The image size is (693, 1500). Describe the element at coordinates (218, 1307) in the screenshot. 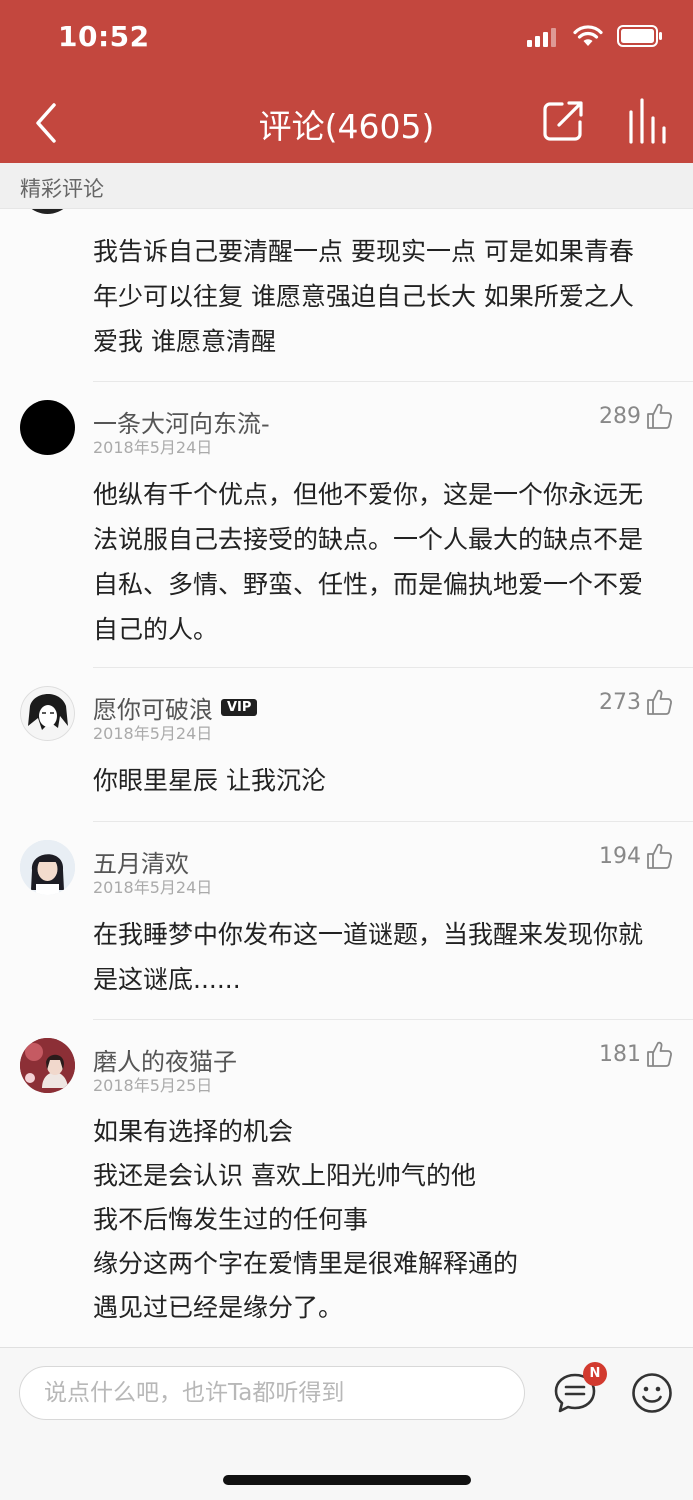

I see `comment-line: 遇见过已经是缘分了。` at that location.